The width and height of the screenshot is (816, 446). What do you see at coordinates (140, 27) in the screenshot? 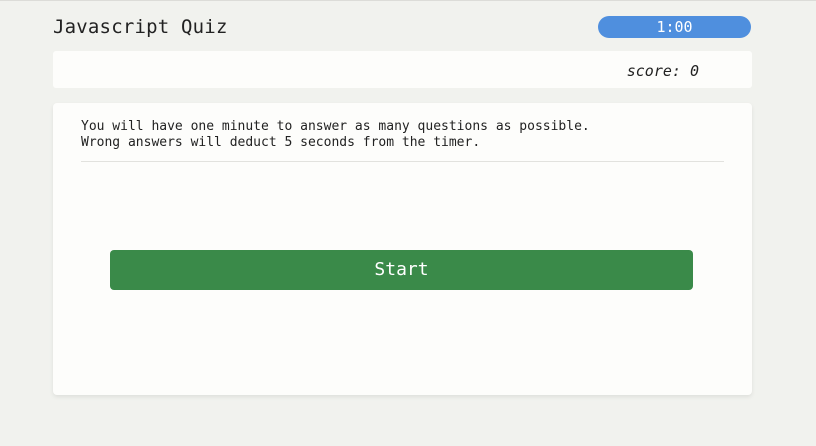
I see `page-title: Javascript Quiz` at bounding box center [140, 27].